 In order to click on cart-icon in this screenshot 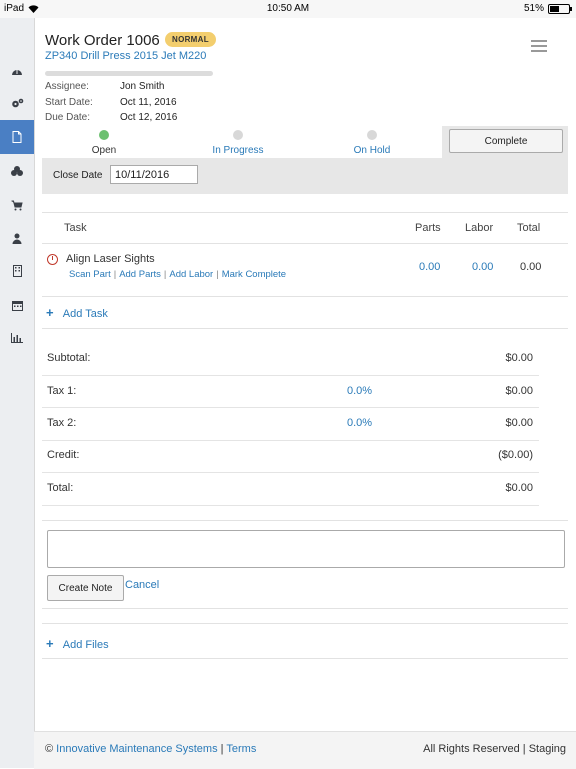, I will do `click(17, 205)`.